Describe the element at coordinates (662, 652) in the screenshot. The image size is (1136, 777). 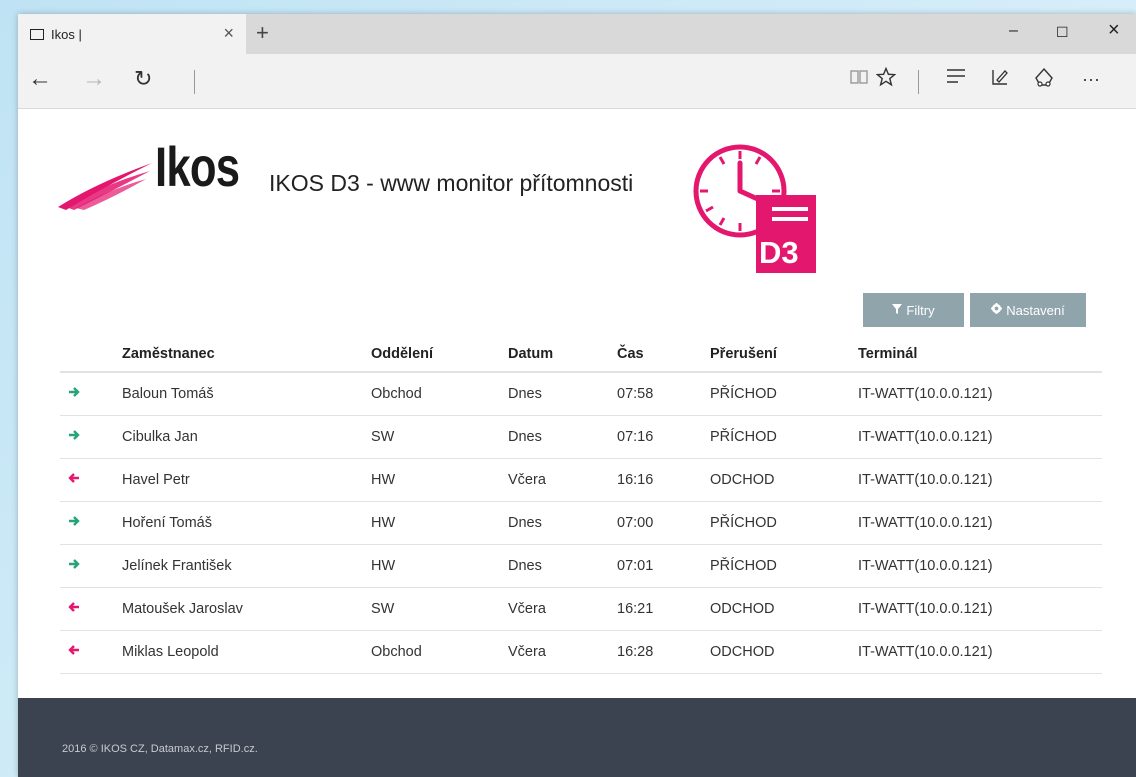
I see `cell-time: 16:28` at that location.